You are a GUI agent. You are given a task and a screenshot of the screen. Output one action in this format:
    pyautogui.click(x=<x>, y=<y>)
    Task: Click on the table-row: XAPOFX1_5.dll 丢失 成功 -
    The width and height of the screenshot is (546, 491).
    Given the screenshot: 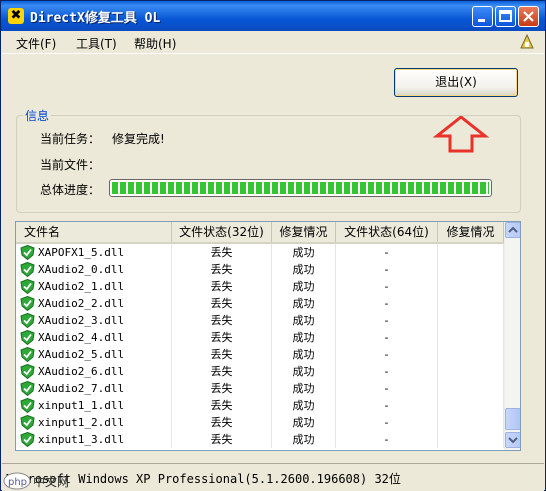 What is the action you would take?
    pyautogui.click(x=260, y=252)
    